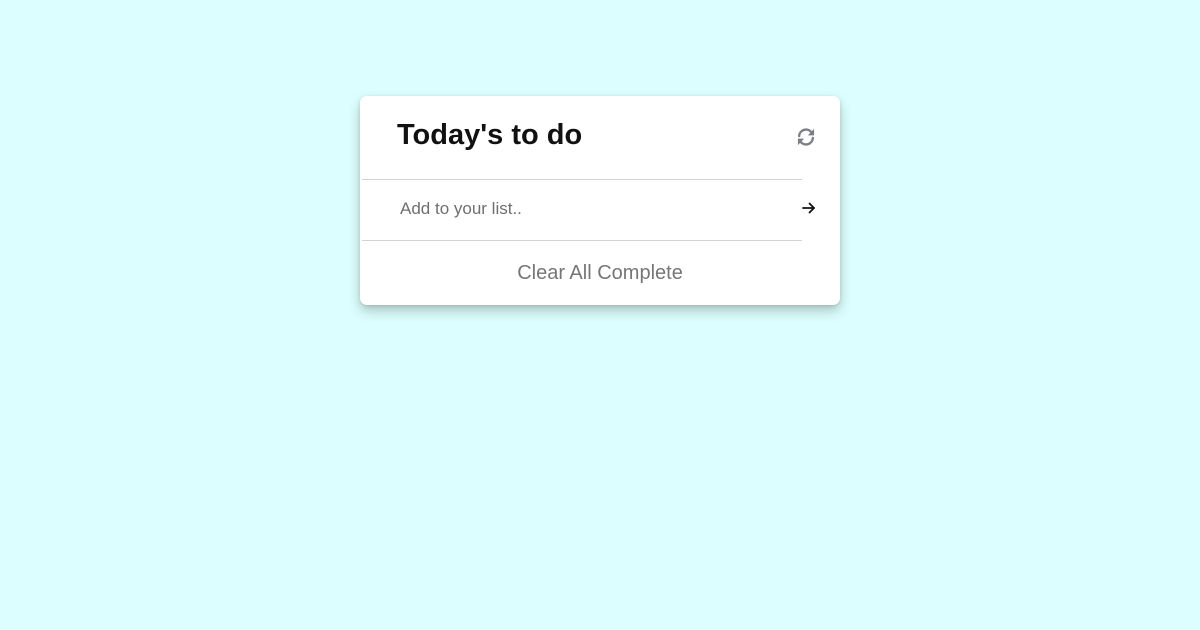 The height and width of the screenshot is (630, 1200). What do you see at coordinates (600, 273) in the screenshot?
I see `clear-all-complete-button: Clear All Complete` at bounding box center [600, 273].